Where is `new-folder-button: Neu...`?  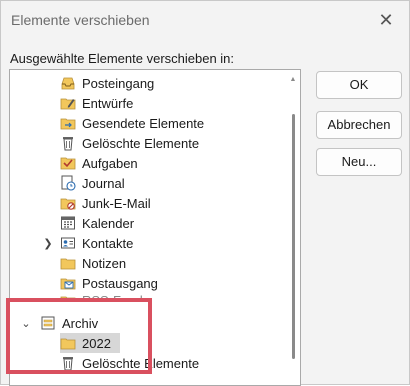
new-folder-button: Neu... is located at coordinates (359, 162).